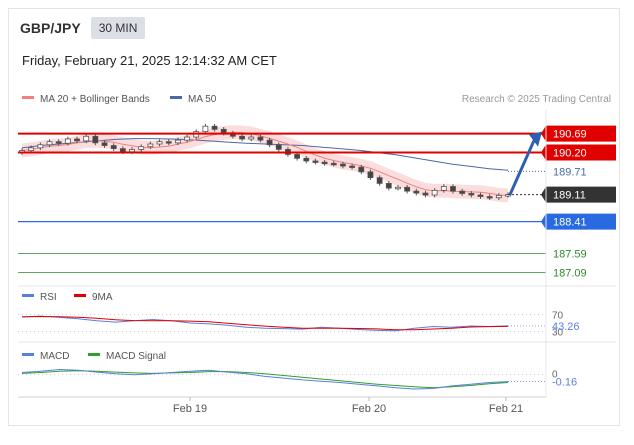 The width and height of the screenshot is (634, 445). I want to click on rsi-level-label: 70, so click(558, 315).